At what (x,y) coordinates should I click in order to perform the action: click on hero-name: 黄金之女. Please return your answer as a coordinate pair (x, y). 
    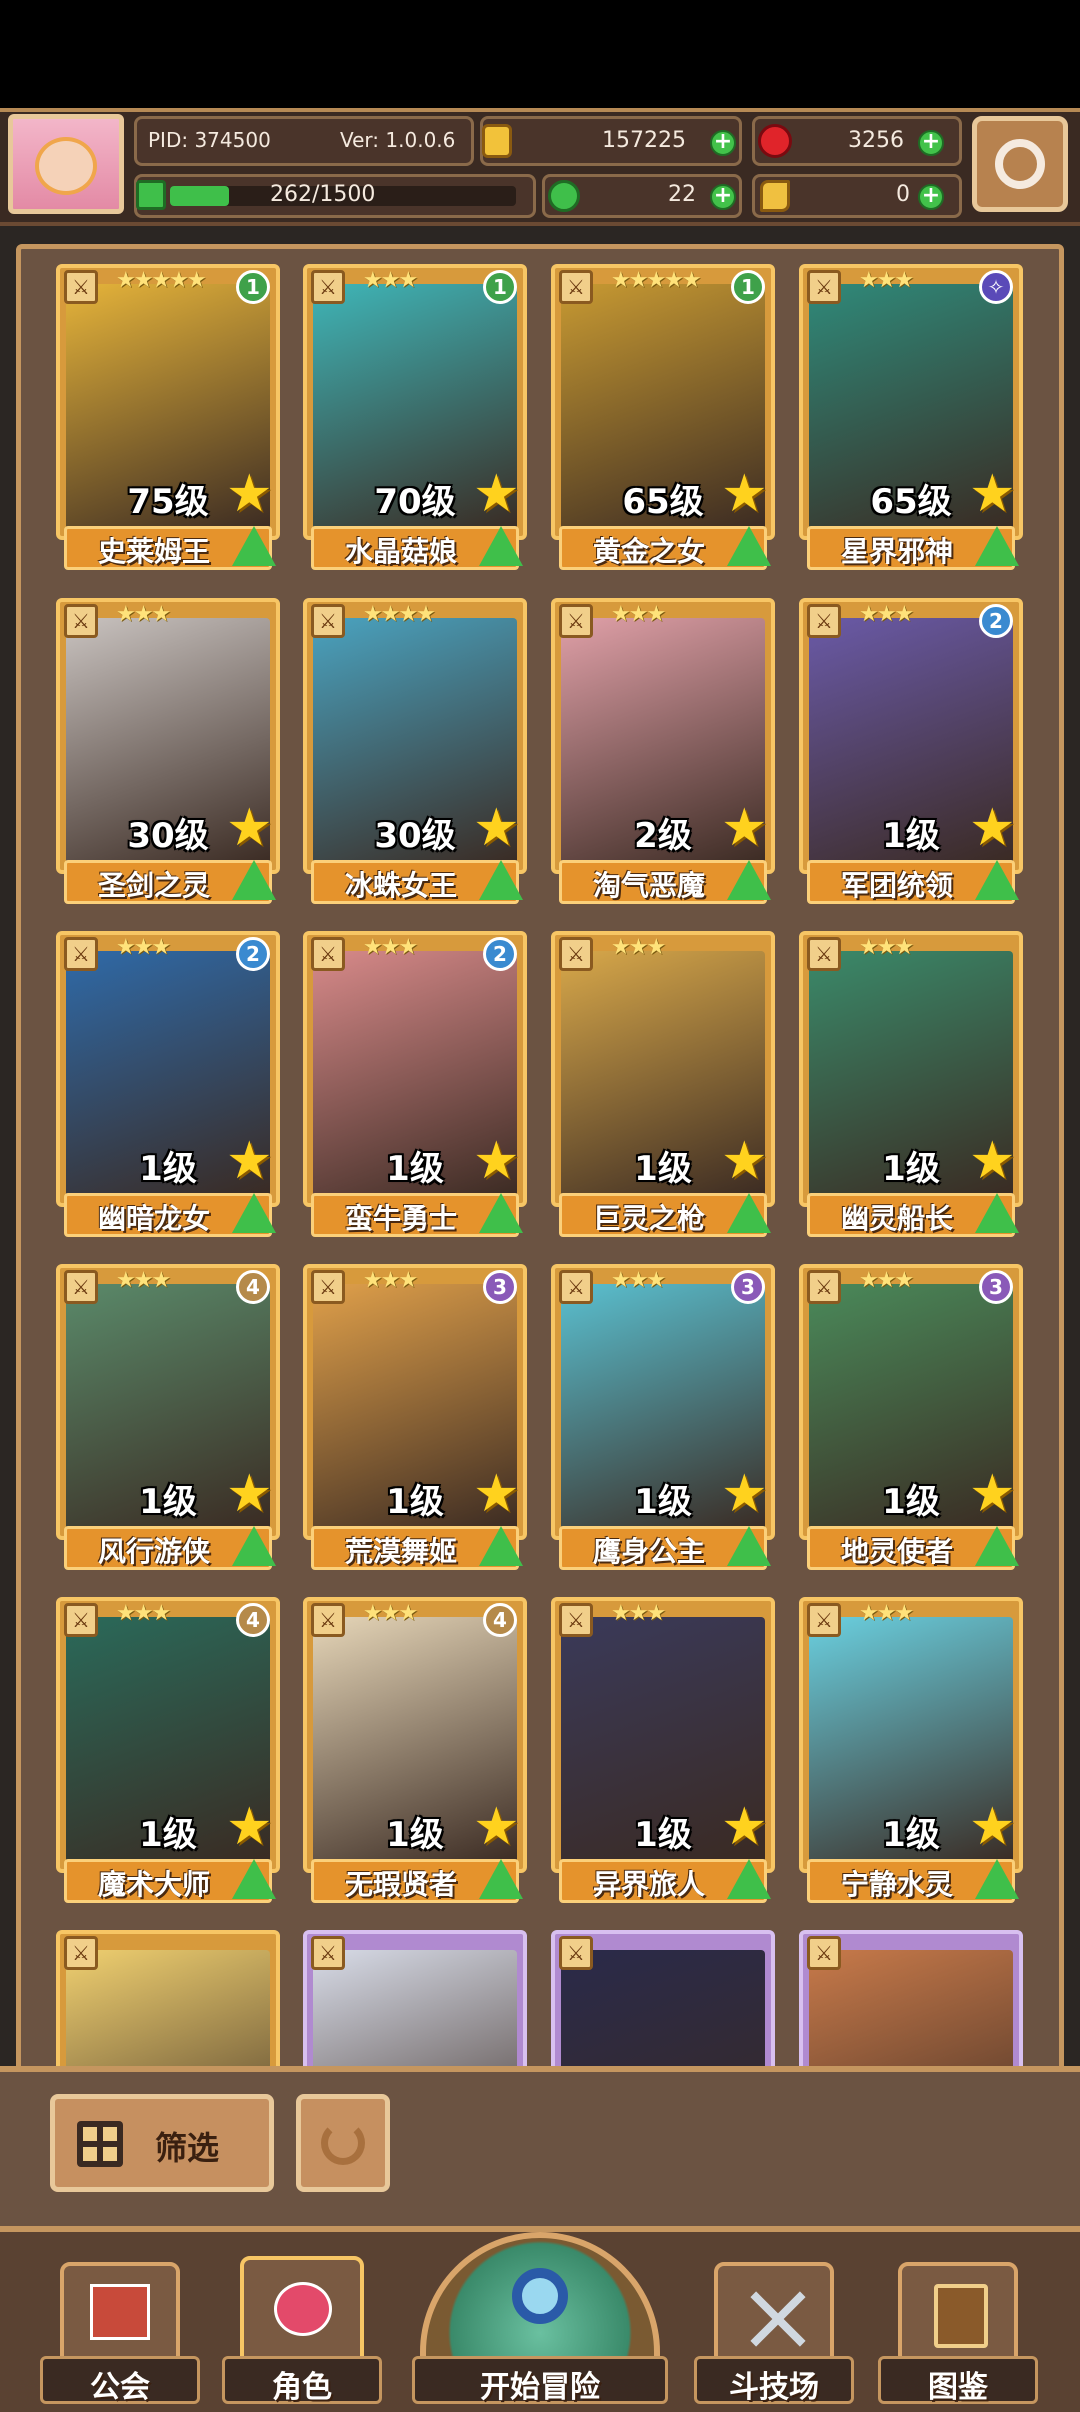
    Looking at the image, I should click on (648, 551).